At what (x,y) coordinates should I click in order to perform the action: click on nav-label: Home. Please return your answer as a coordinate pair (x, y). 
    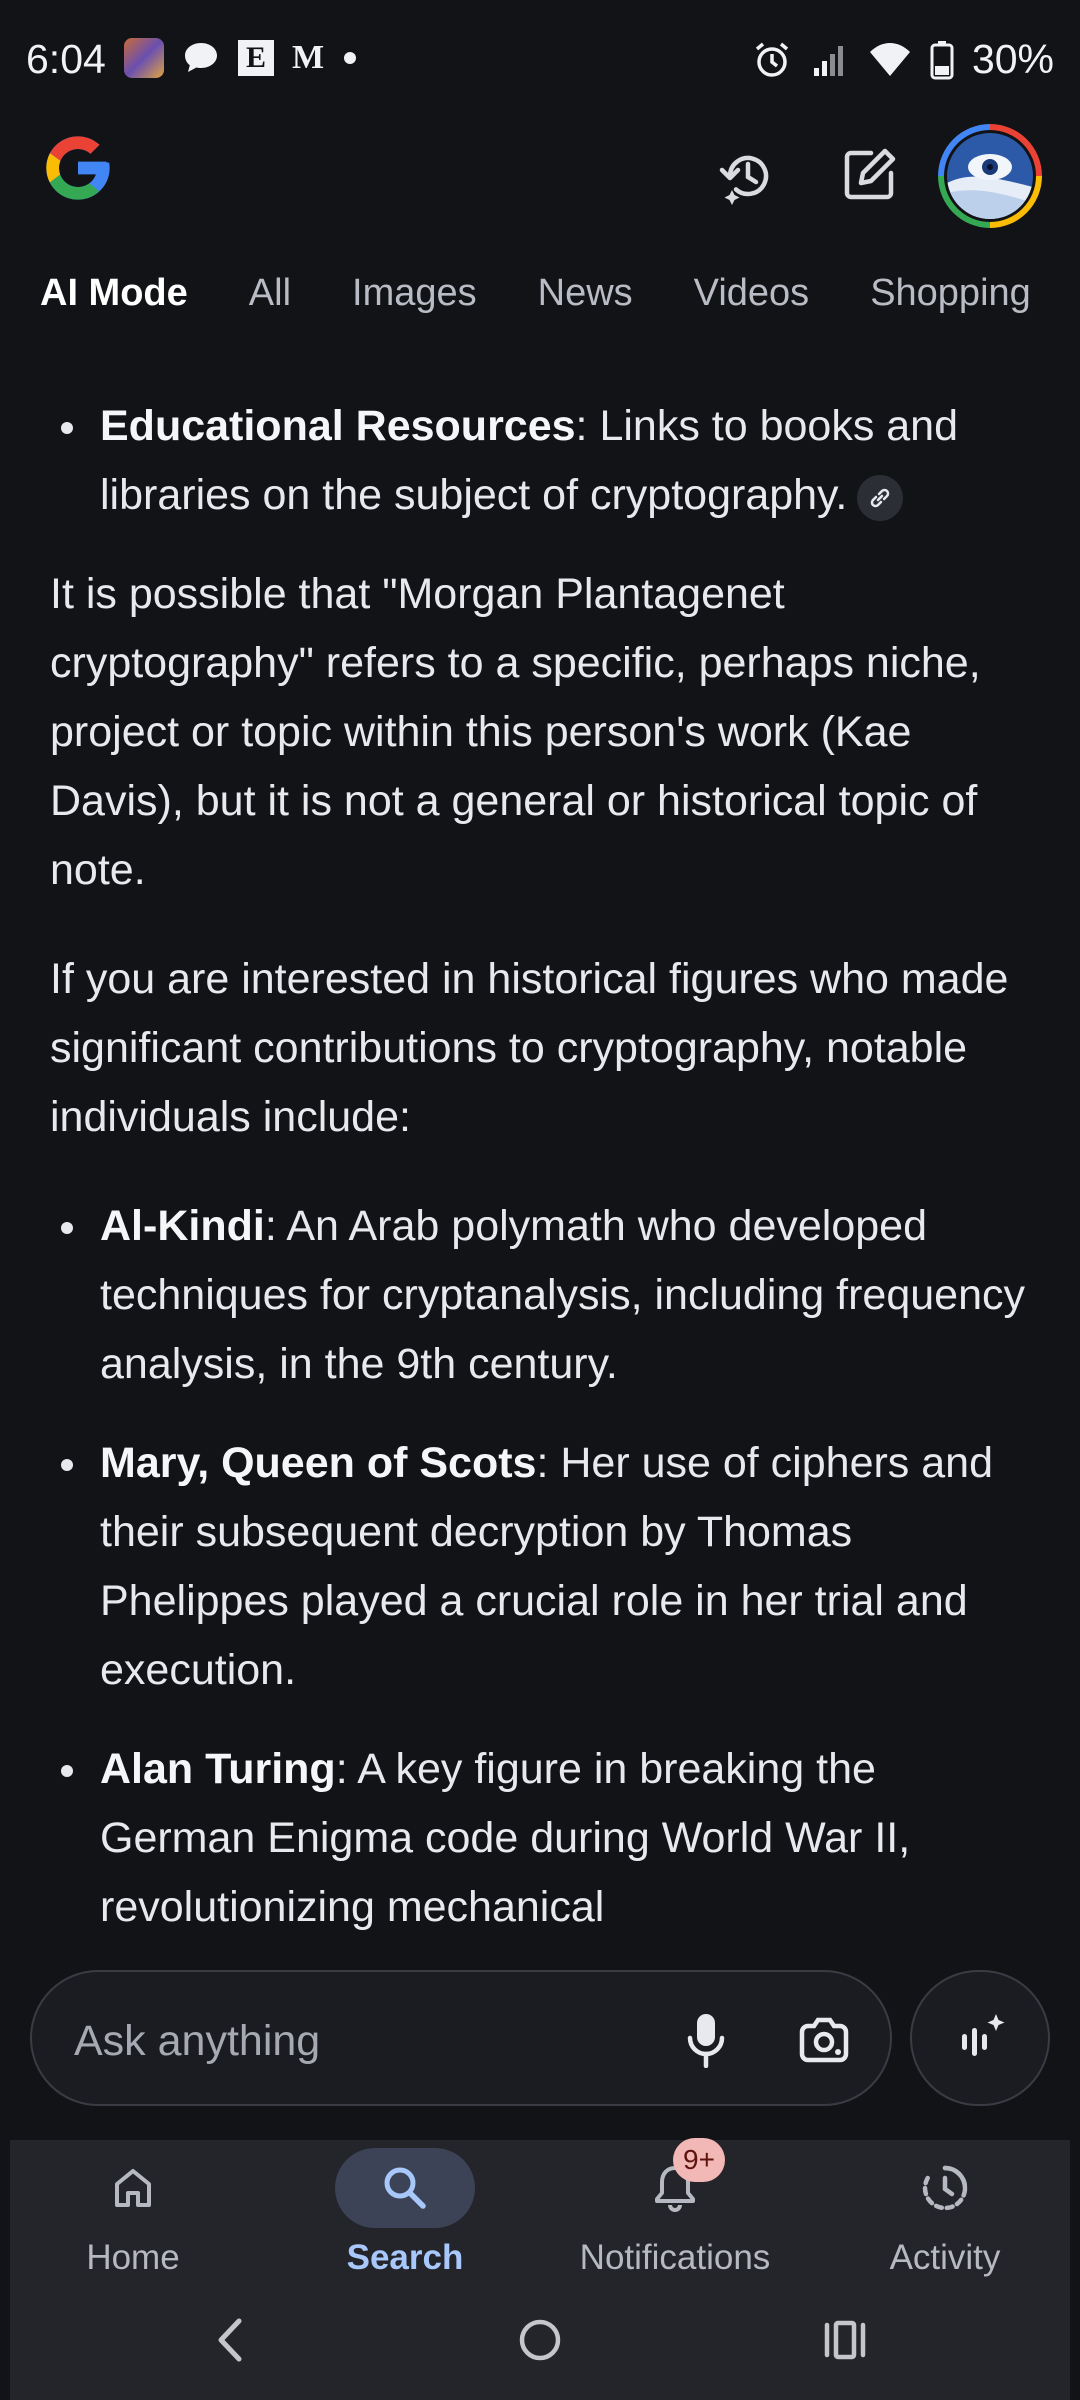
    Looking at the image, I should click on (133, 2257).